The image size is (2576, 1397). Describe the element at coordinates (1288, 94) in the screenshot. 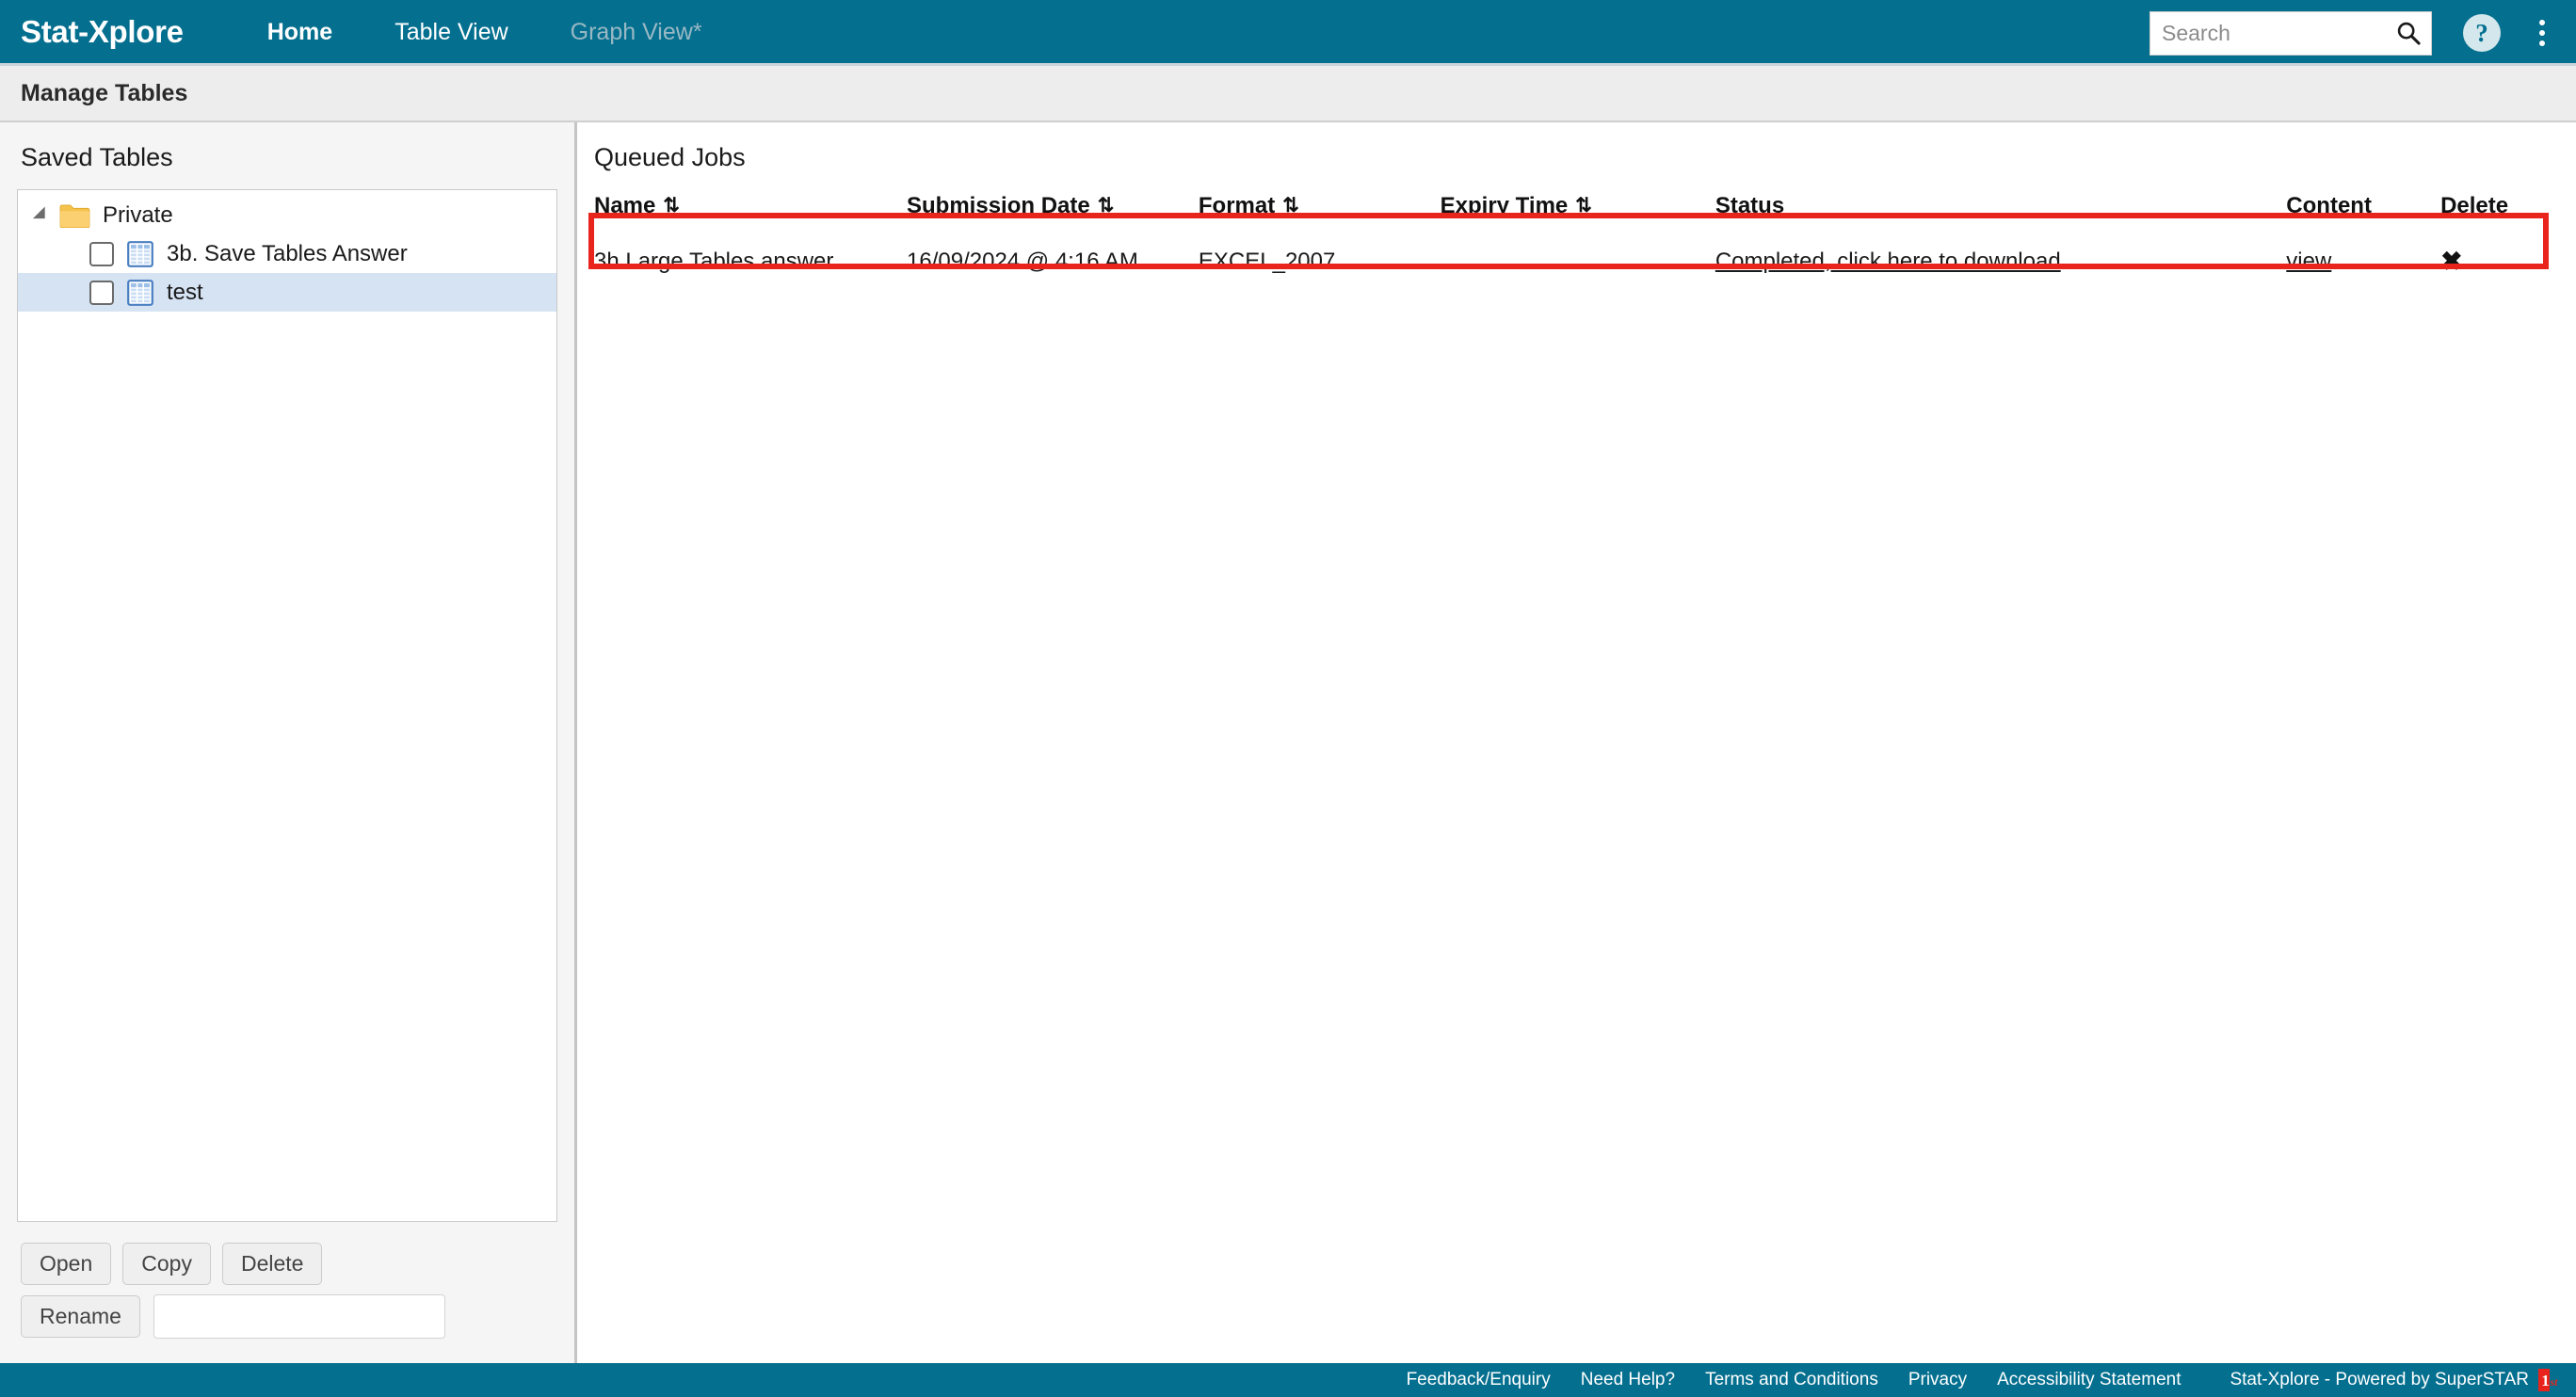

I see `page-title-bar: Manage Tables` at that location.